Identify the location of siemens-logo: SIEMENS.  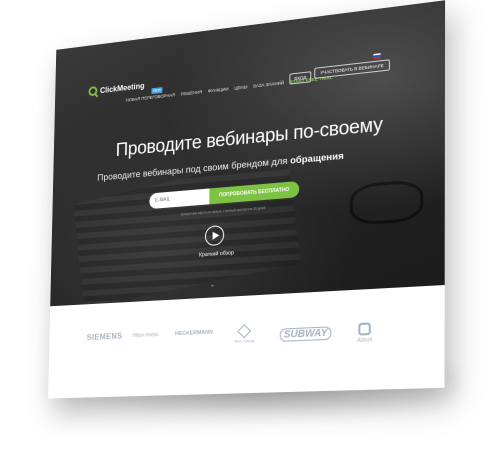
(104, 337).